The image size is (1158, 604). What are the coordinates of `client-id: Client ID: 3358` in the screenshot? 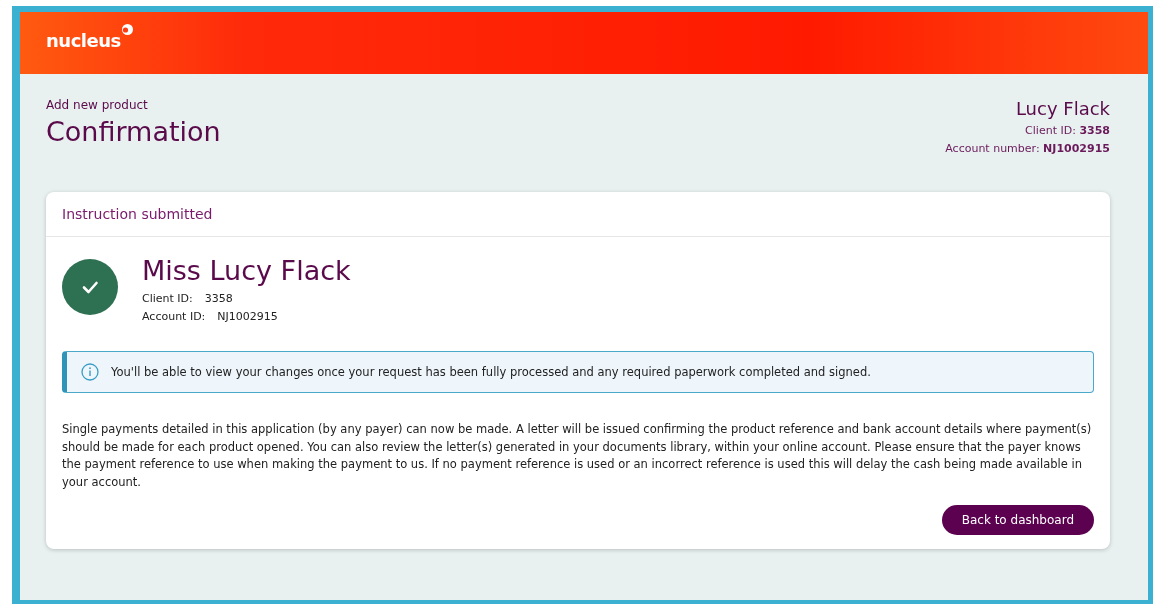 It's located at (1067, 131).